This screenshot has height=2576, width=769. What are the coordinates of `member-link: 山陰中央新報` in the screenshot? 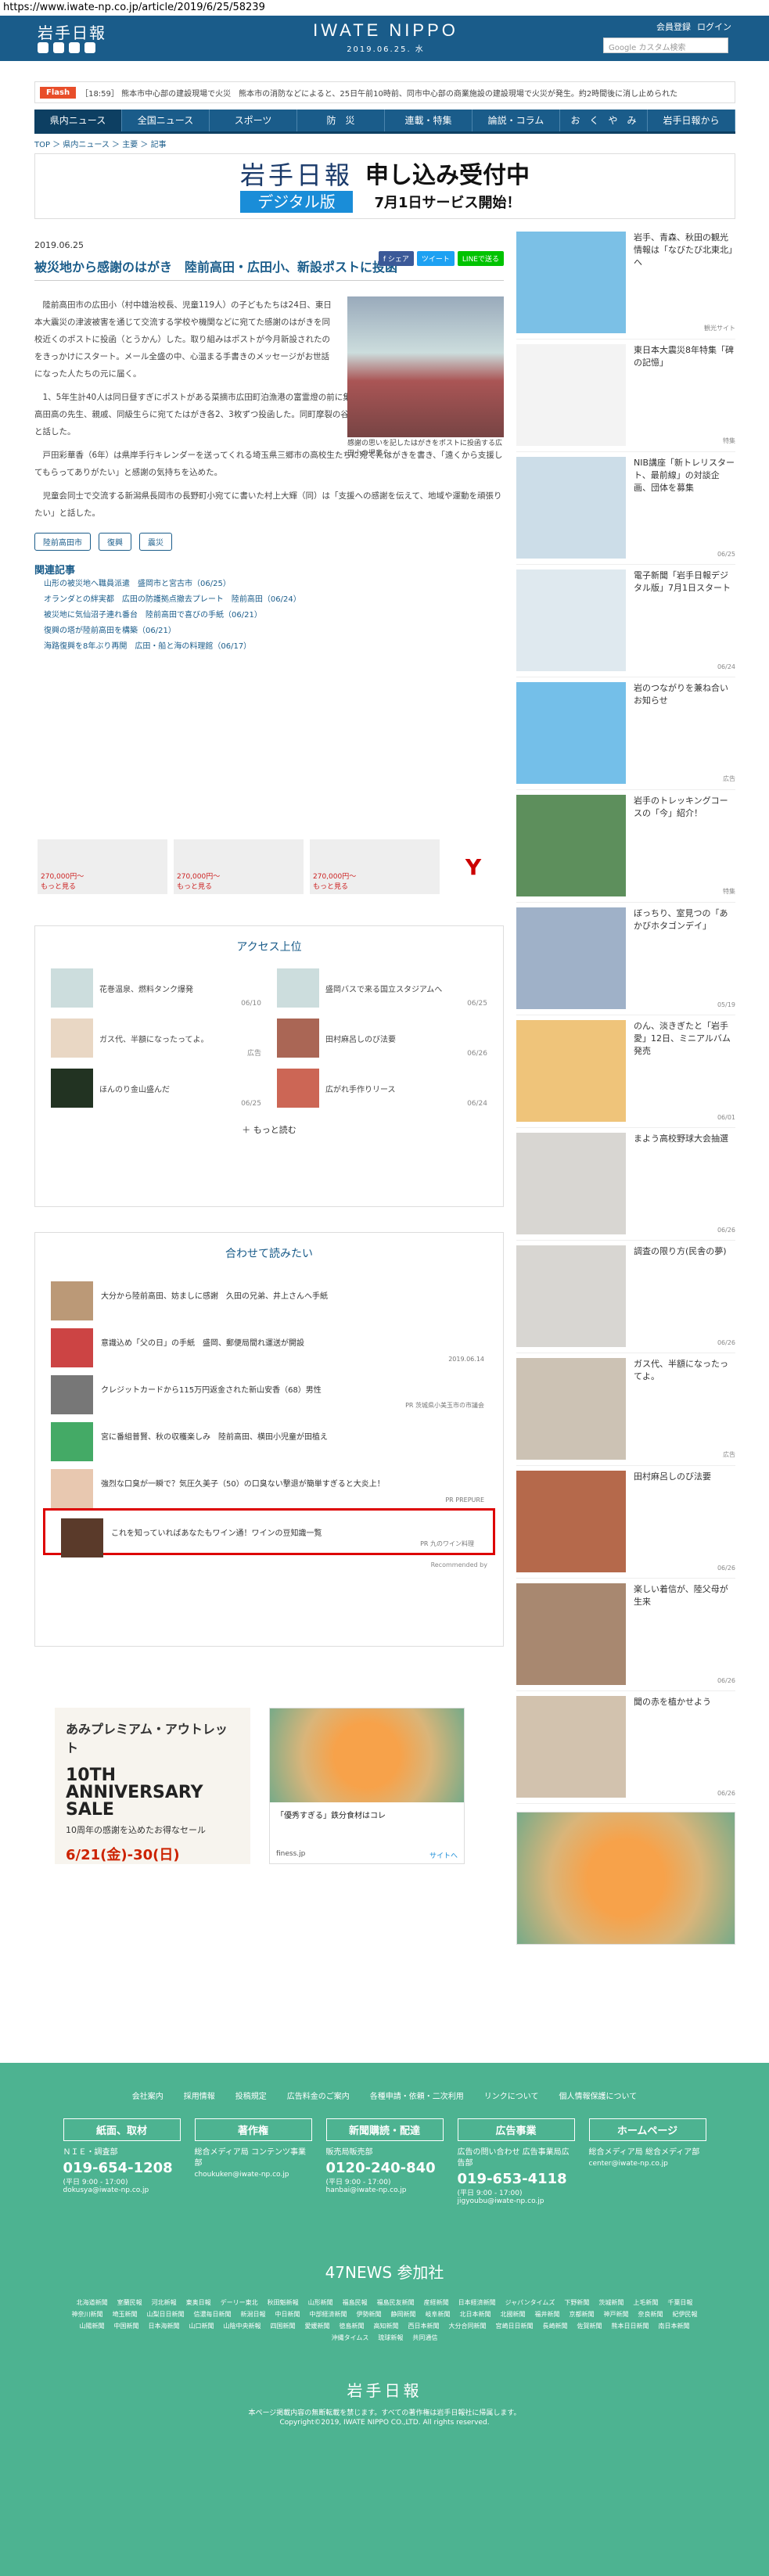 It's located at (242, 2326).